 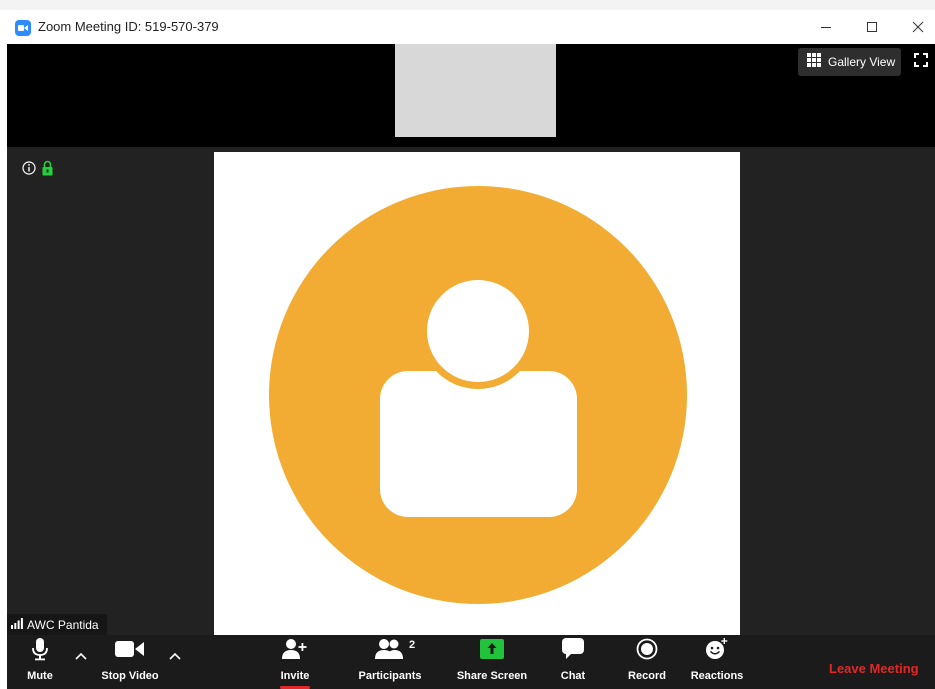 What do you see at coordinates (175, 656) in the screenshot?
I see `video-options-chevron-up-icon` at bounding box center [175, 656].